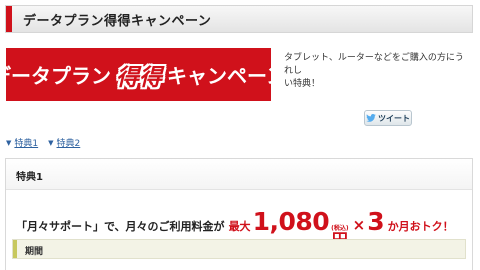 The width and height of the screenshot is (480, 270). Describe the element at coordinates (43, 143) in the screenshot. I see `benefit-anchor-links: ▼ 特典1 ▼ 特典2` at that location.